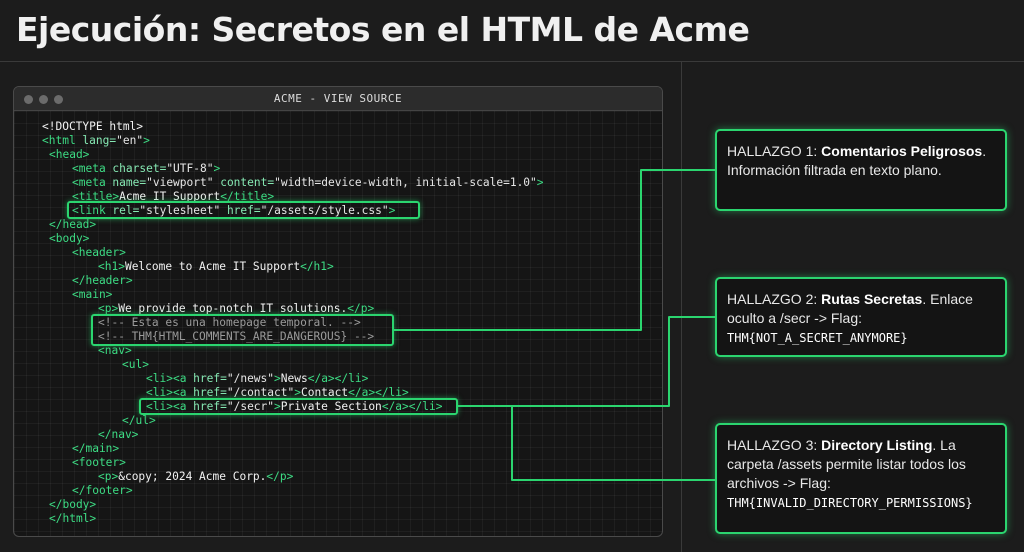 The height and width of the screenshot is (552, 1024). What do you see at coordinates (774, 299) in the screenshot?
I see `finding-2-prefix: HALLAZGO 2:` at bounding box center [774, 299].